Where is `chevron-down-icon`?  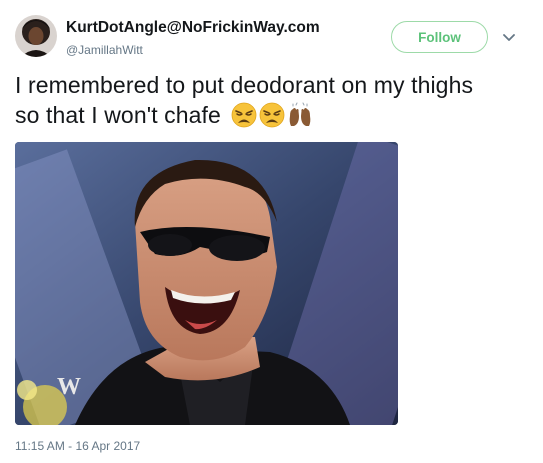
chevron-down-icon is located at coordinates (509, 37).